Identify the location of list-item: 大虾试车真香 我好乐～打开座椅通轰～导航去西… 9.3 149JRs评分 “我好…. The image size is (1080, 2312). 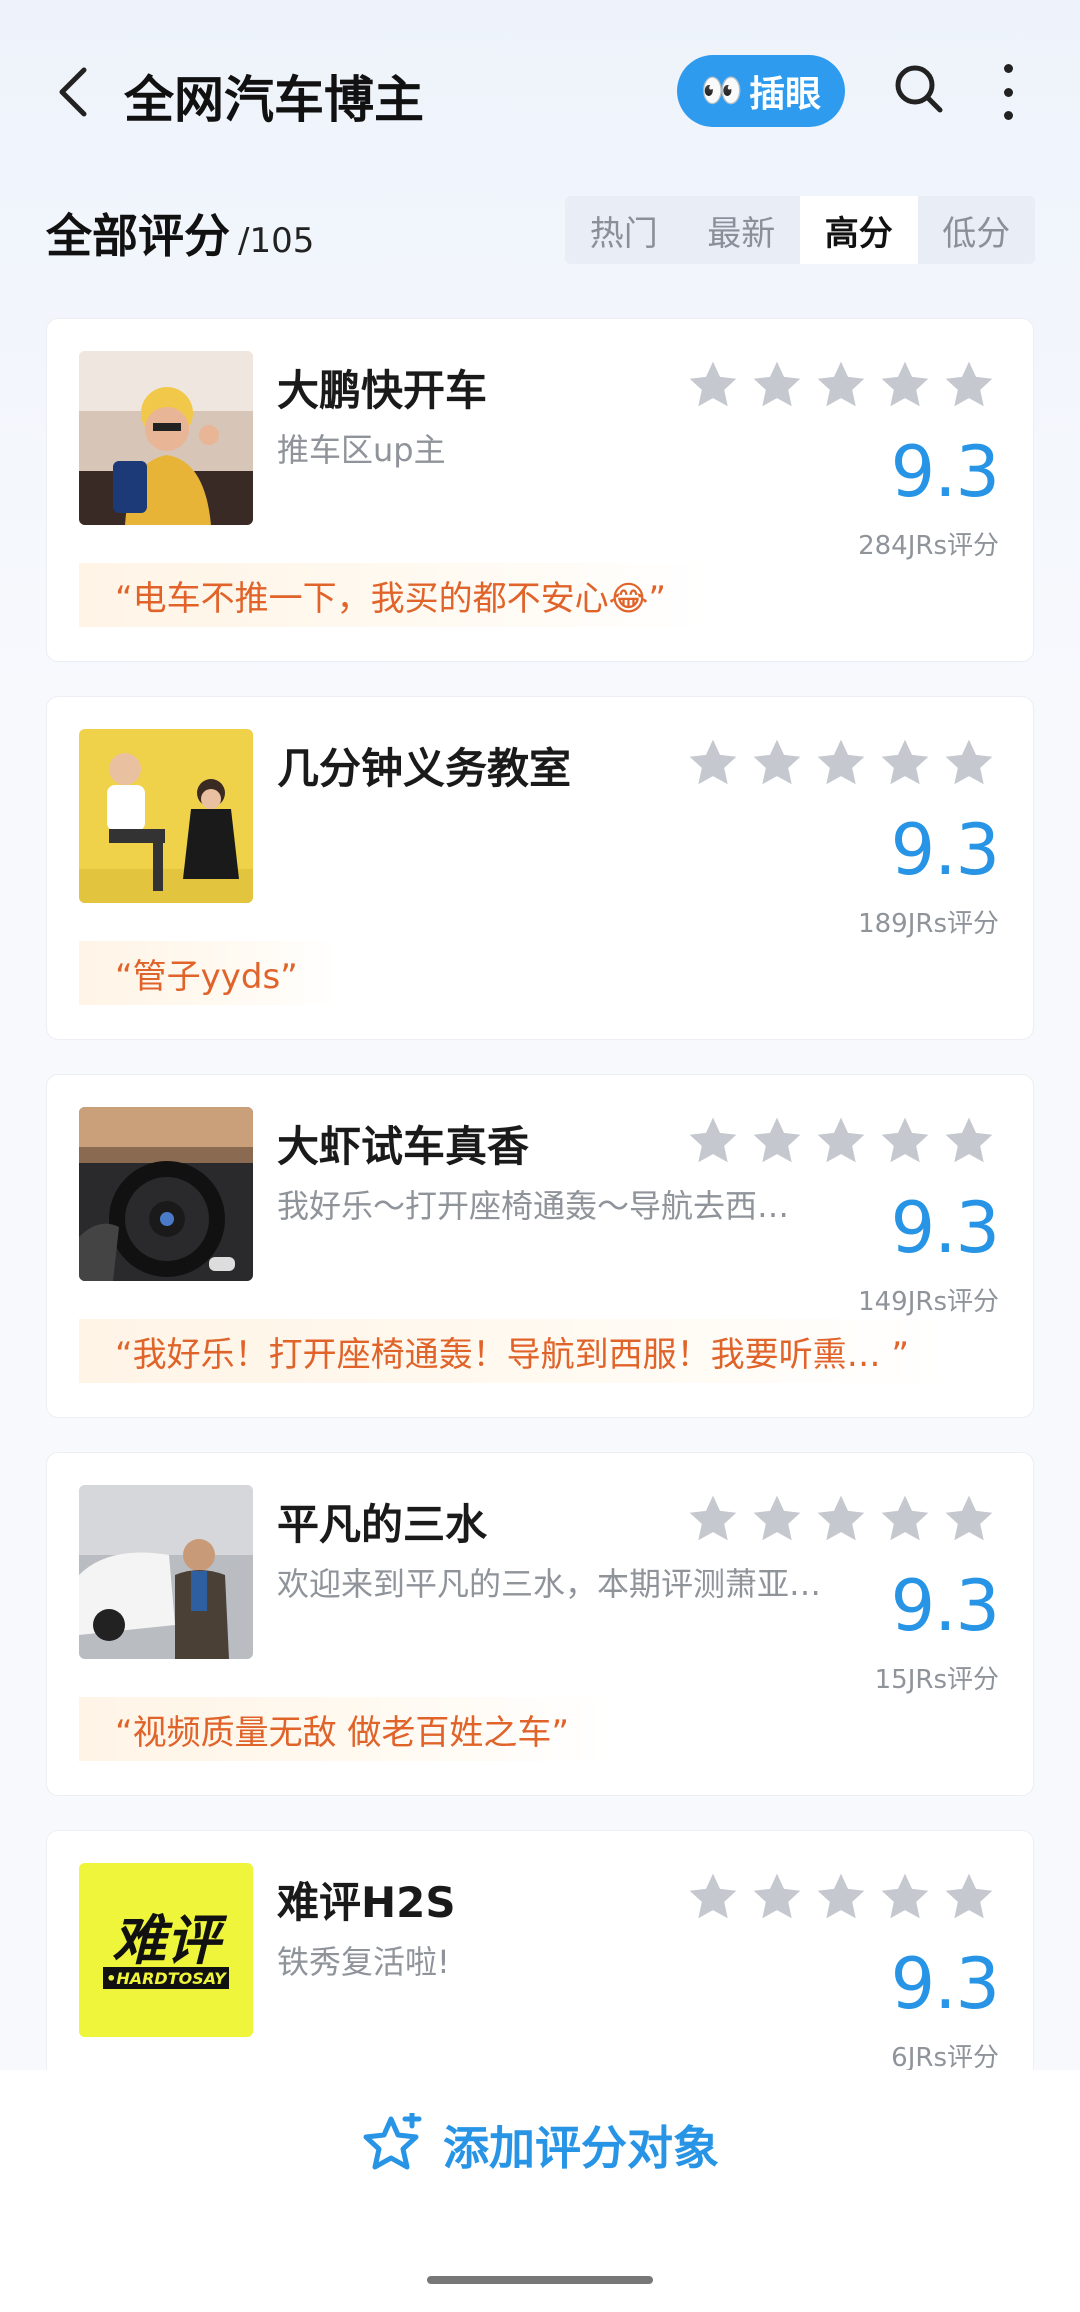
(540, 1246).